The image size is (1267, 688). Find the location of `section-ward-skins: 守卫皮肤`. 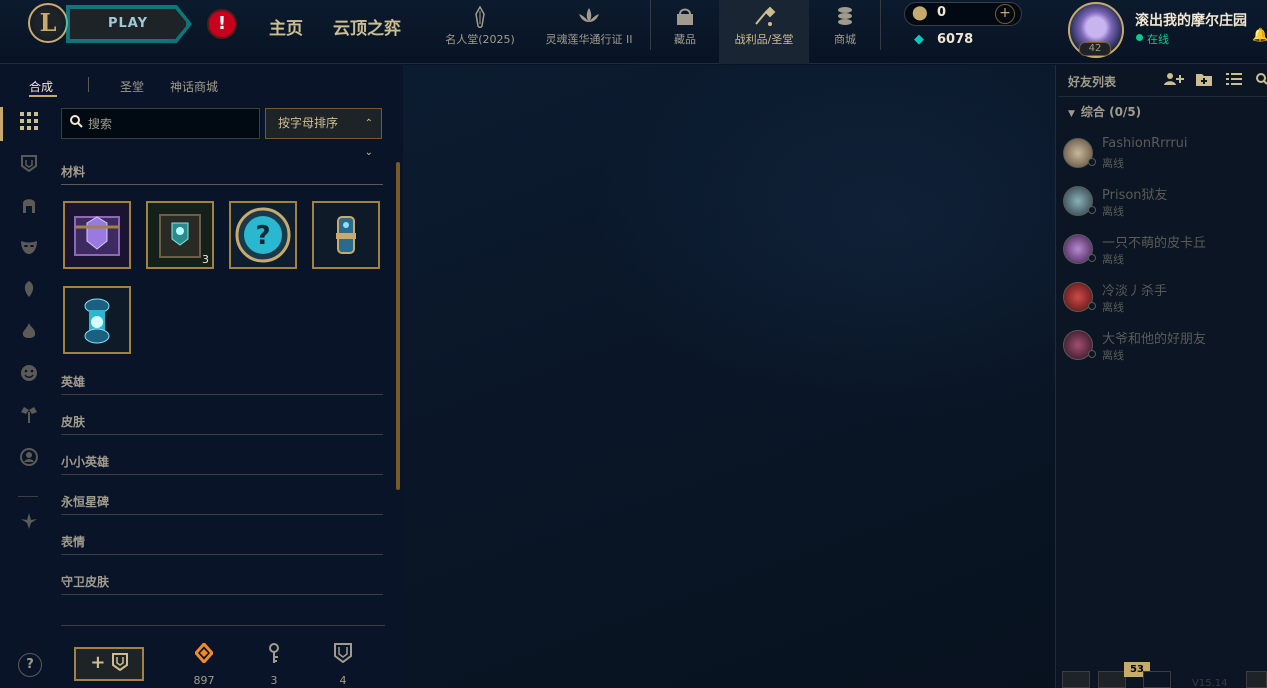

section-ward-skins: 守卫皮肤 is located at coordinates (222, 584).